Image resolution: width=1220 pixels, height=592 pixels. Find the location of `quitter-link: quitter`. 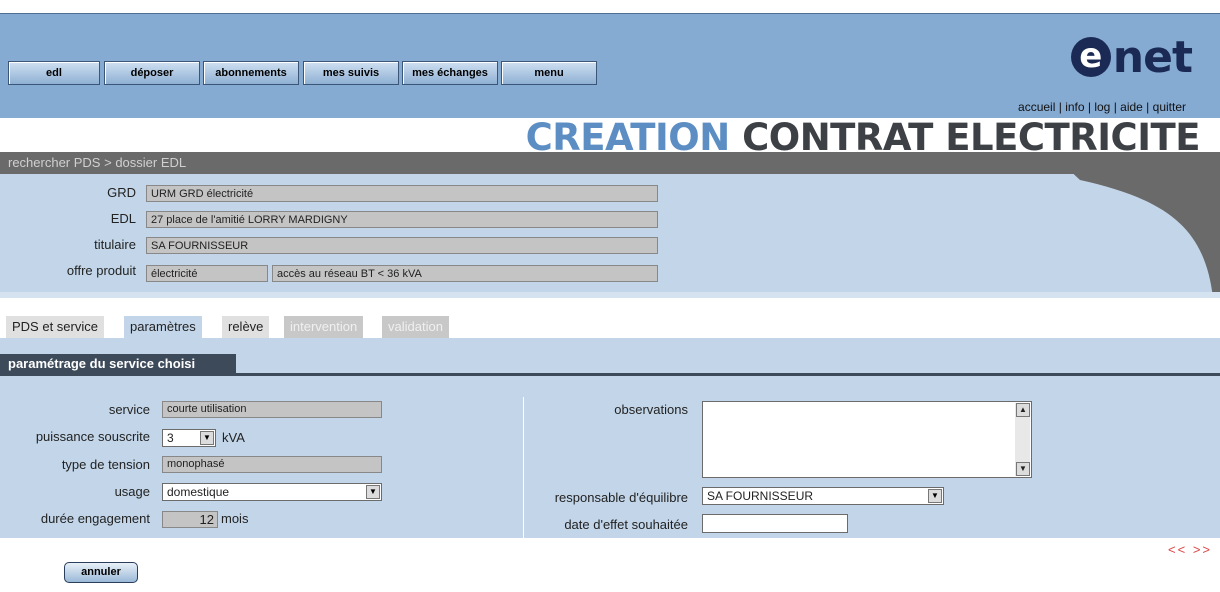

quitter-link: quitter is located at coordinates (1169, 107).